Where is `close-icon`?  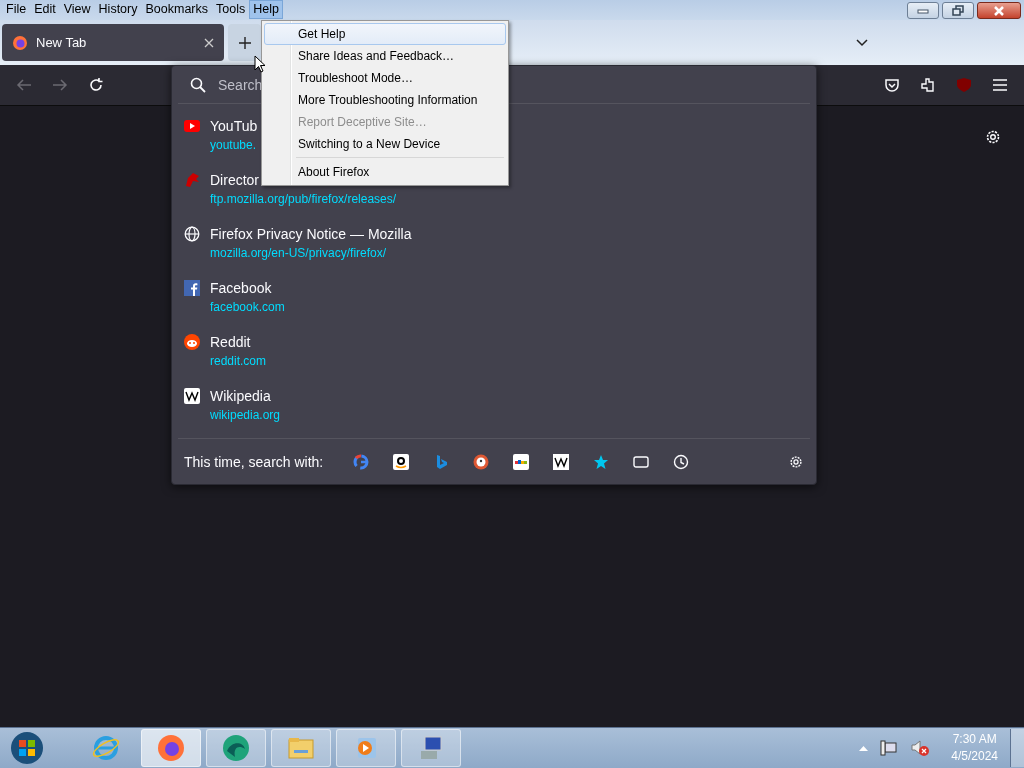
close-icon is located at coordinates (999, 10).